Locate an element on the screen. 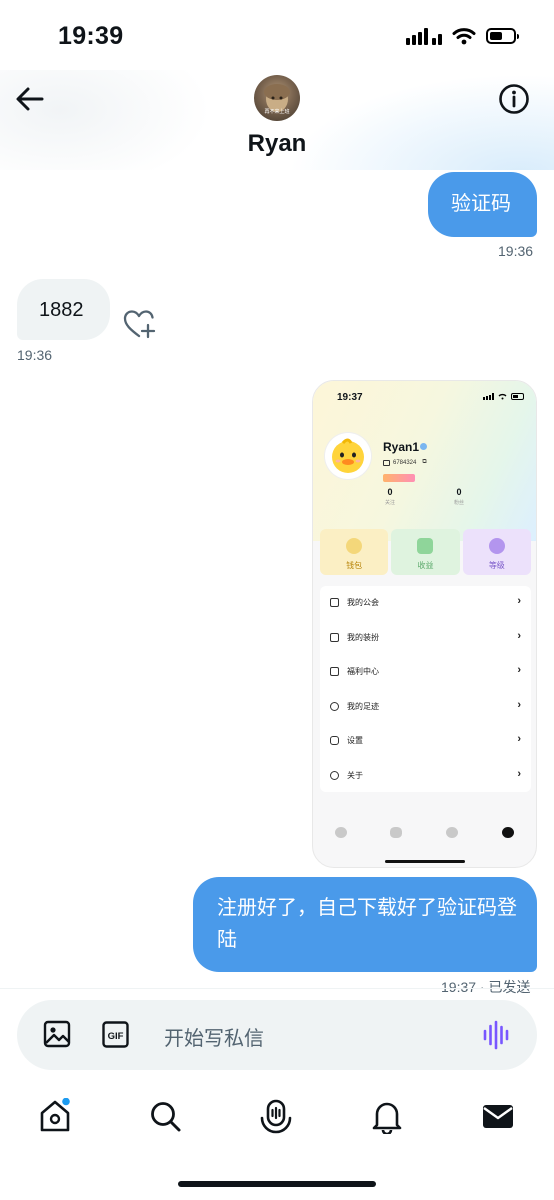  stat-followers: 0 粉丝 is located at coordinates (459, 496).